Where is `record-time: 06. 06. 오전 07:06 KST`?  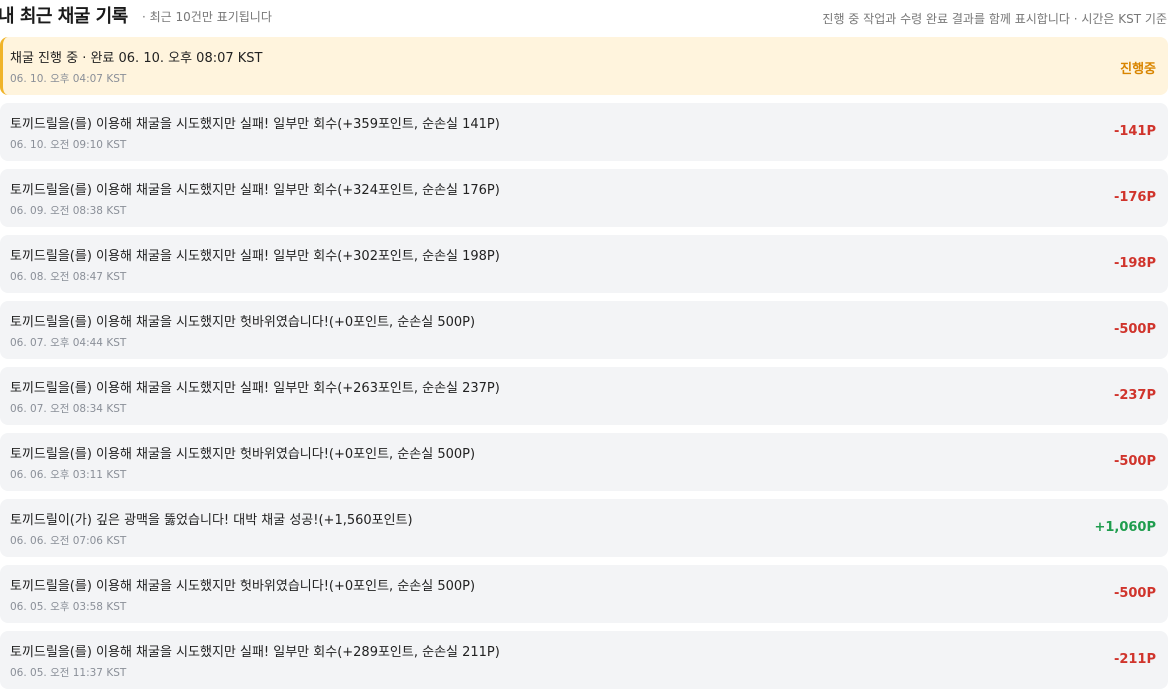
record-time: 06. 06. 오전 07:06 KST is located at coordinates (68, 541).